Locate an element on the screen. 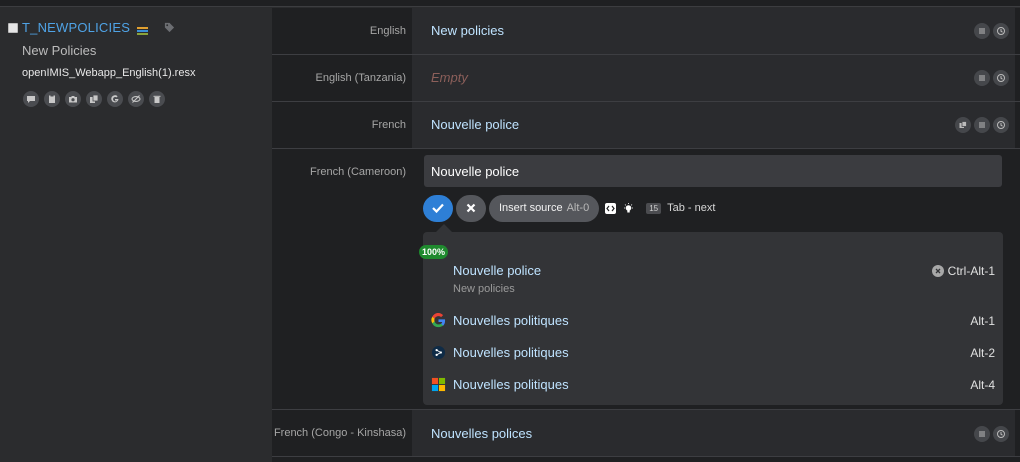  language-label: French (Congo - Kinshasa) is located at coordinates (339, 433).